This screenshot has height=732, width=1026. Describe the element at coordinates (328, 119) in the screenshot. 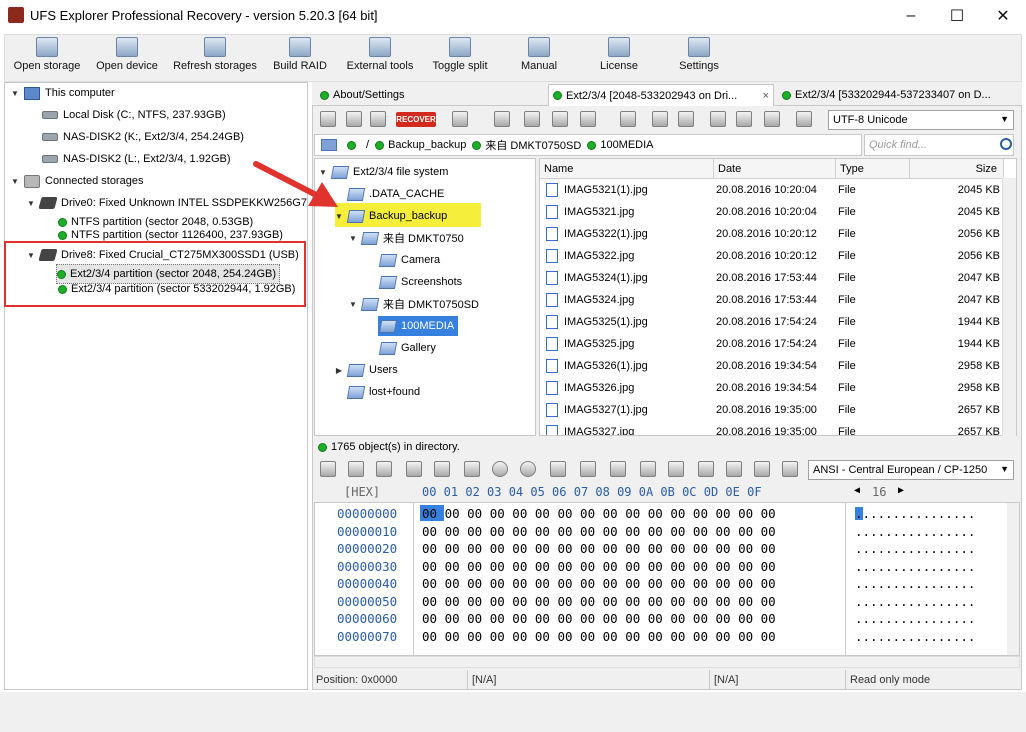

I see `save-icon` at that location.